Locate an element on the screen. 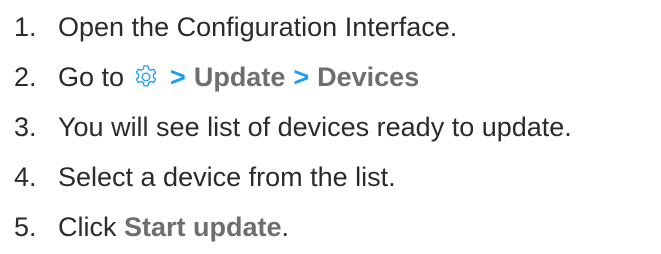 The height and width of the screenshot is (254, 661). step-text: Go to > Update > Devices is located at coordinates (238, 77).